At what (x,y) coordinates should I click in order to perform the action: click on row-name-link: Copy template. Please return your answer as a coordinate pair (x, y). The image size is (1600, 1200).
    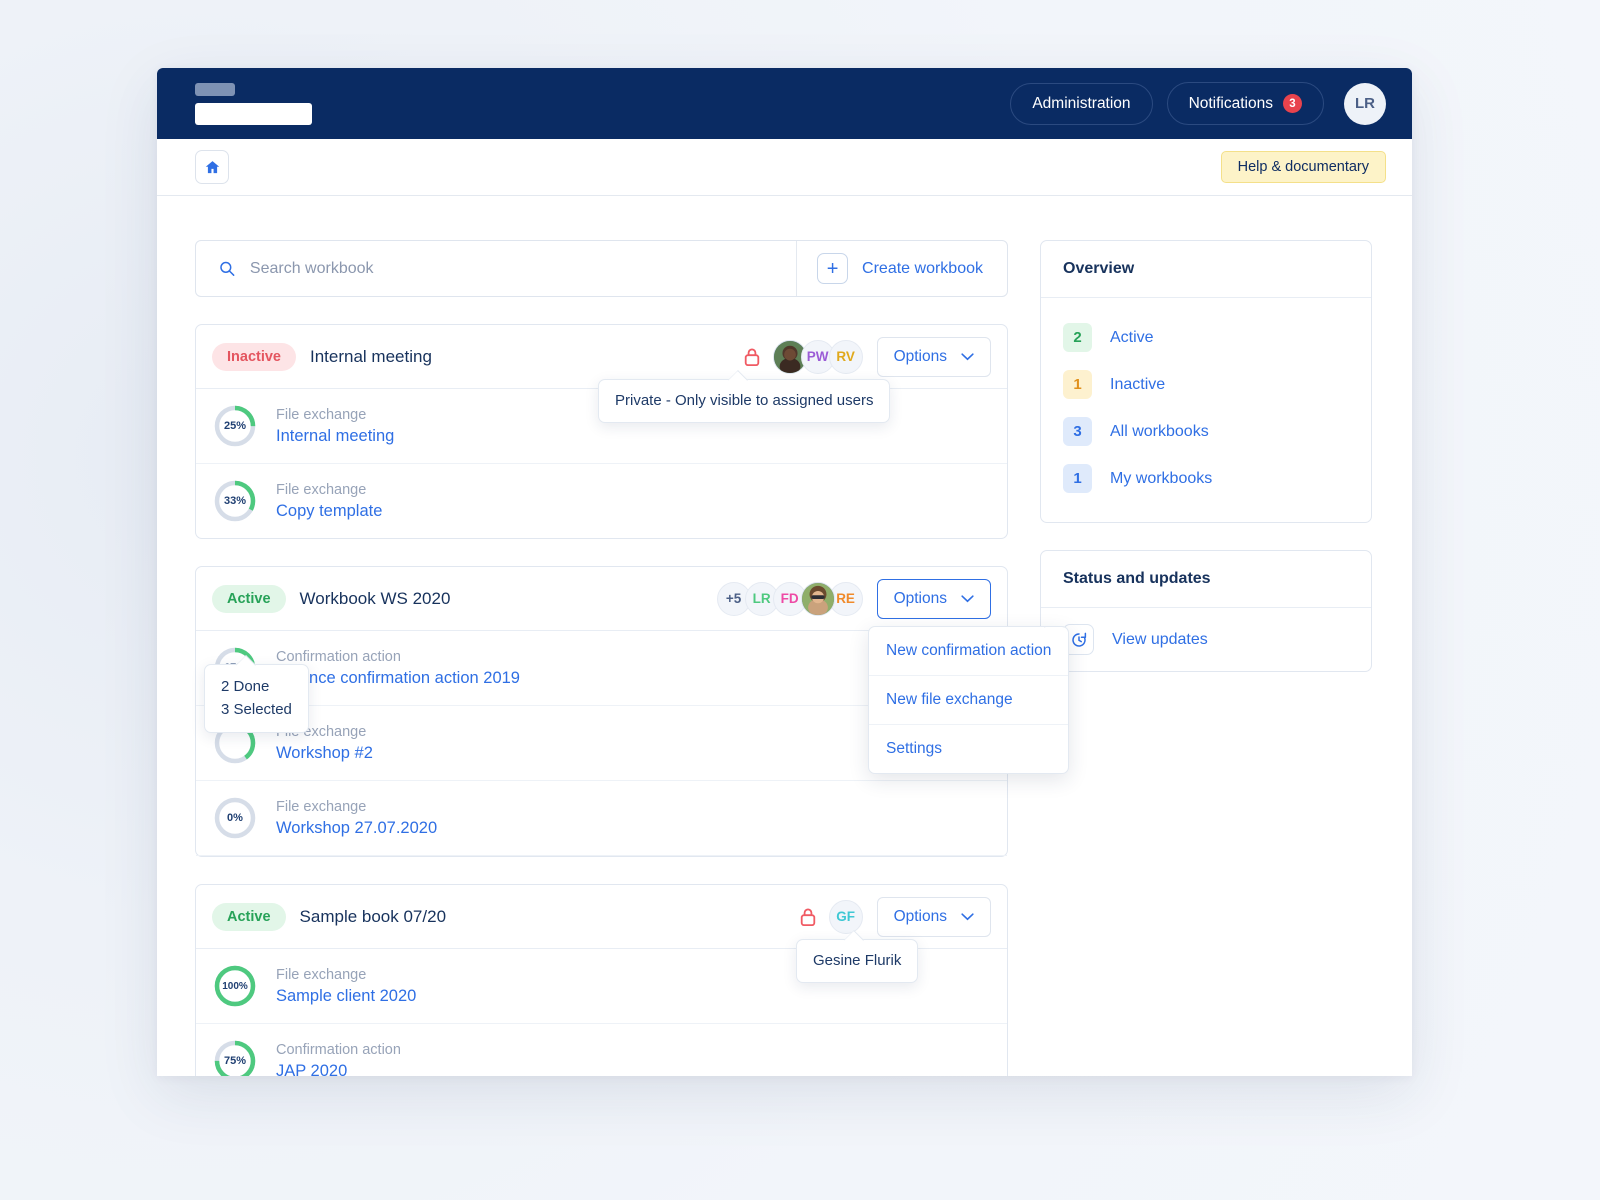
    Looking at the image, I should click on (329, 511).